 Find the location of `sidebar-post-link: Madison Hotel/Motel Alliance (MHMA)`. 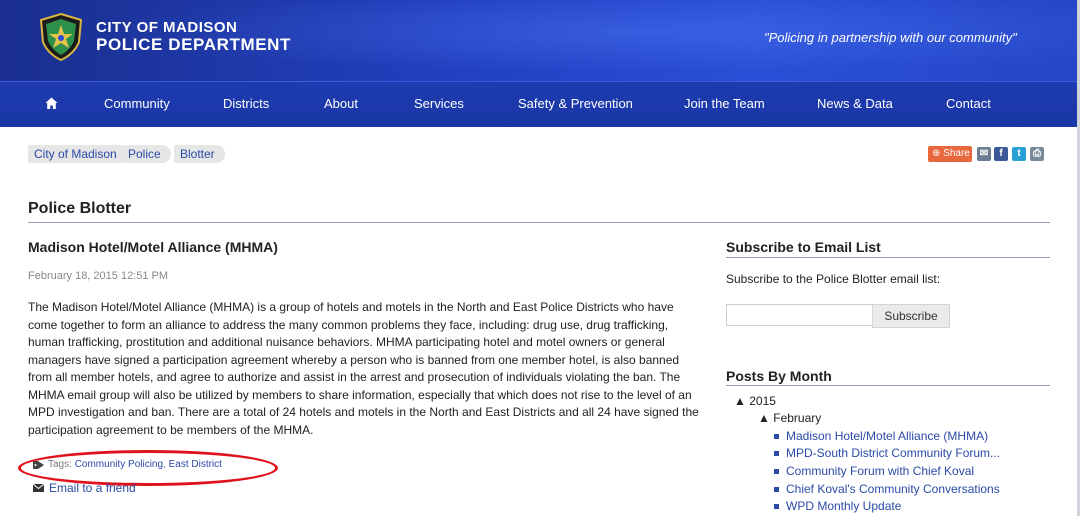

sidebar-post-link: Madison Hotel/Motel Alliance (MHMA) is located at coordinates (881, 436).